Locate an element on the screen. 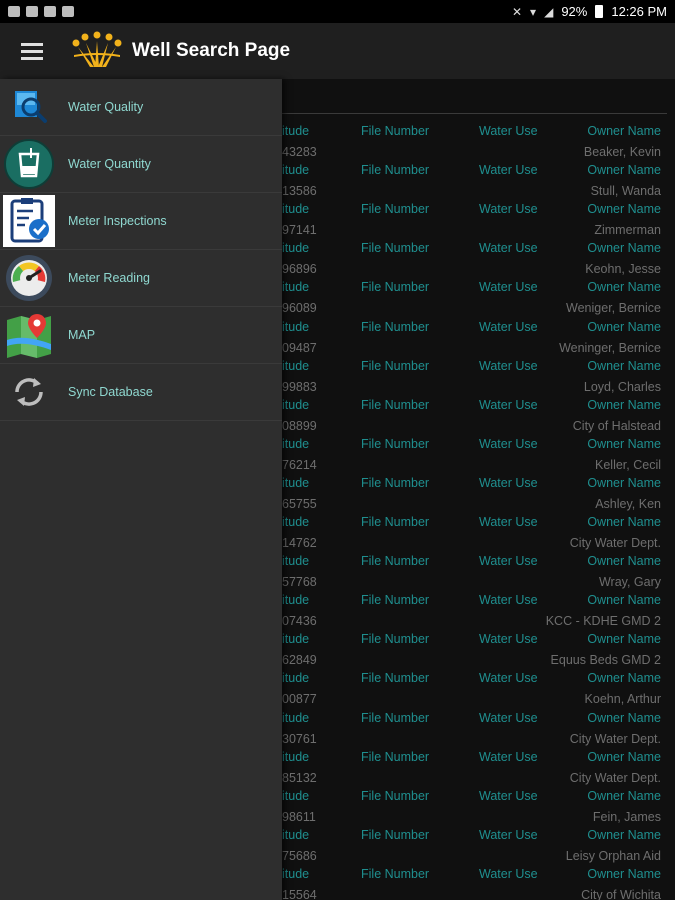  map-pin-icon is located at coordinates (29, 335).